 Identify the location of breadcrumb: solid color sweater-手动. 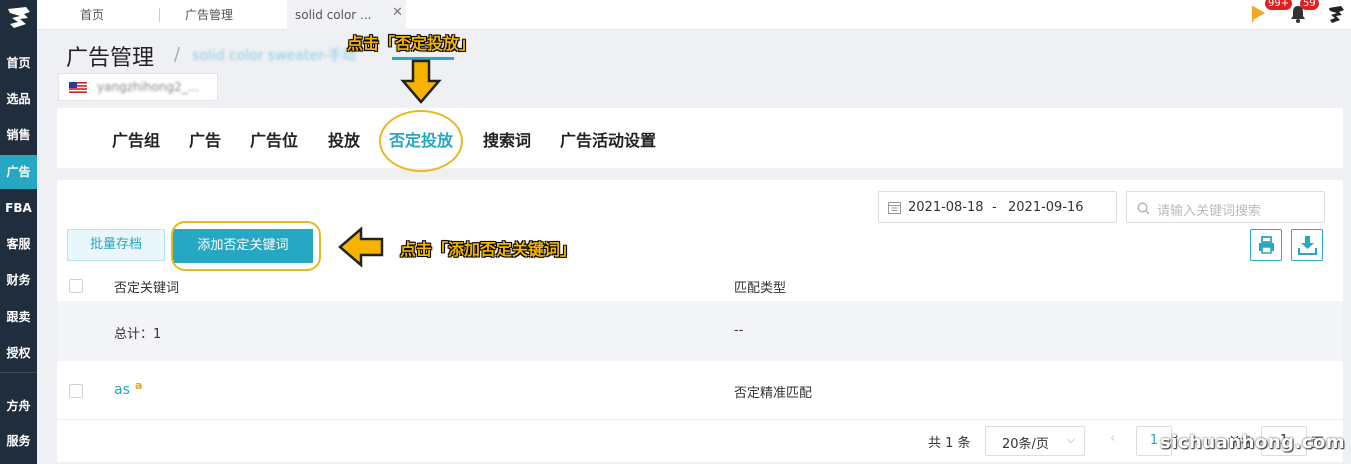
(274, 55).